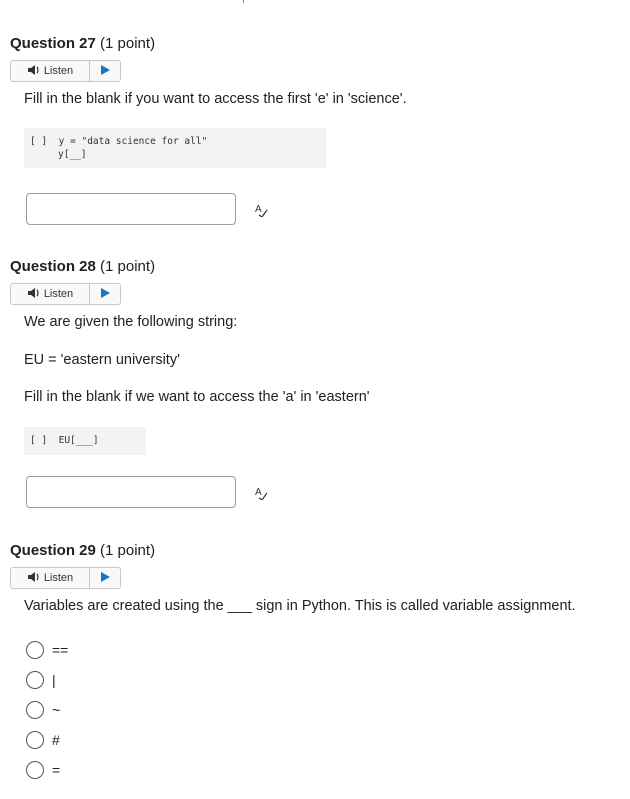  I want to click on code-line: y[__], so click(72, 154).